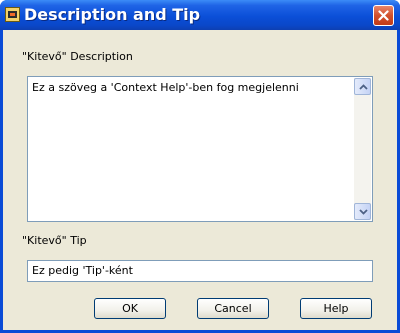 This screenshot has width=400, height=333. I want to click on labview-vi-icon, so click(12, 14).